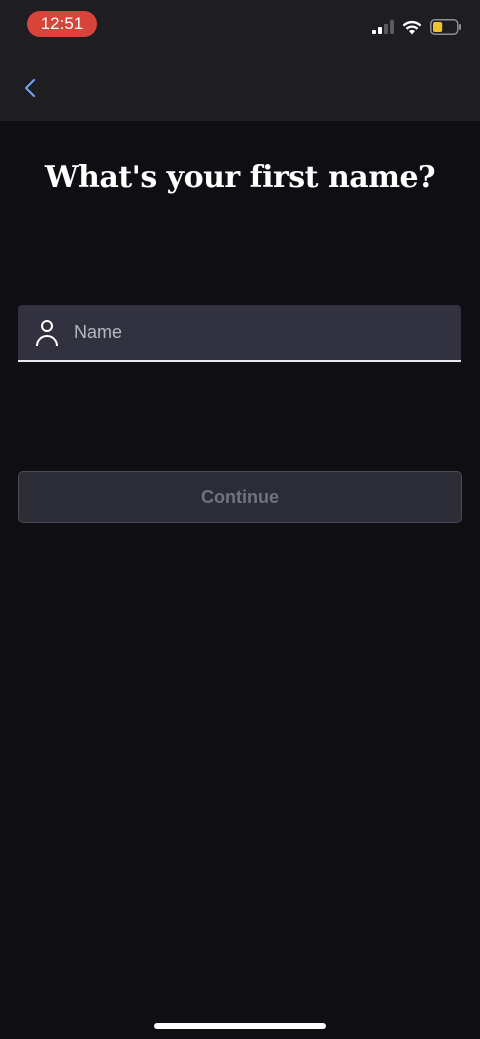 This screenshot has width=480, height=1039. What do you see at coordinates (240, 85) in the screenshot?
I see `nav-bar` at bounding box center [240, 85].